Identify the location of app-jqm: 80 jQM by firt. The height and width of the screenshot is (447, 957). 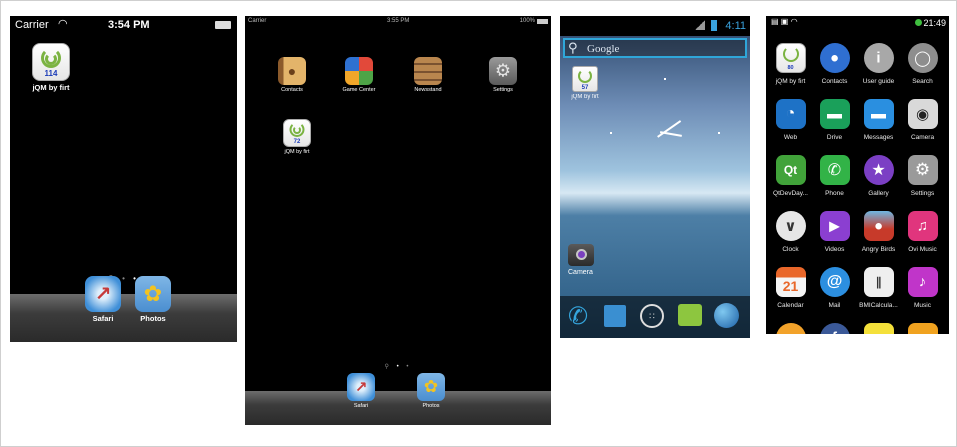
(790, 64).